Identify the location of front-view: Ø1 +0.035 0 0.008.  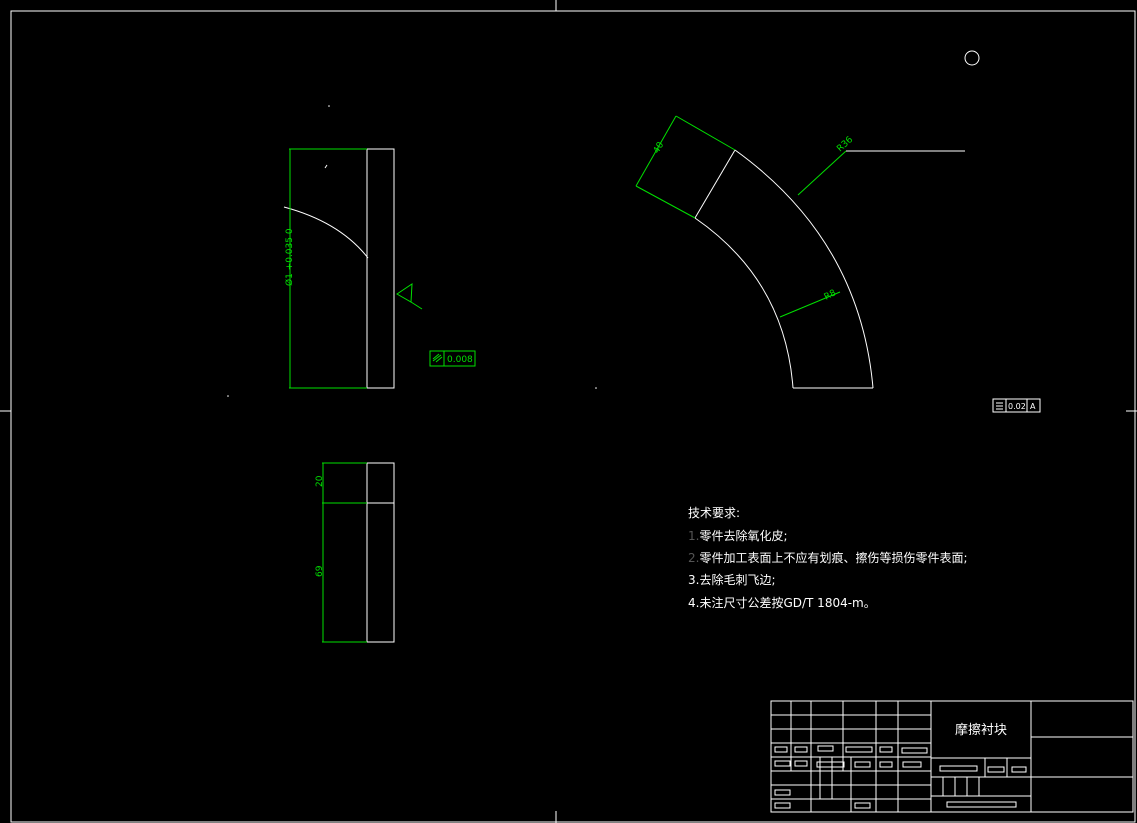
(379, 268).